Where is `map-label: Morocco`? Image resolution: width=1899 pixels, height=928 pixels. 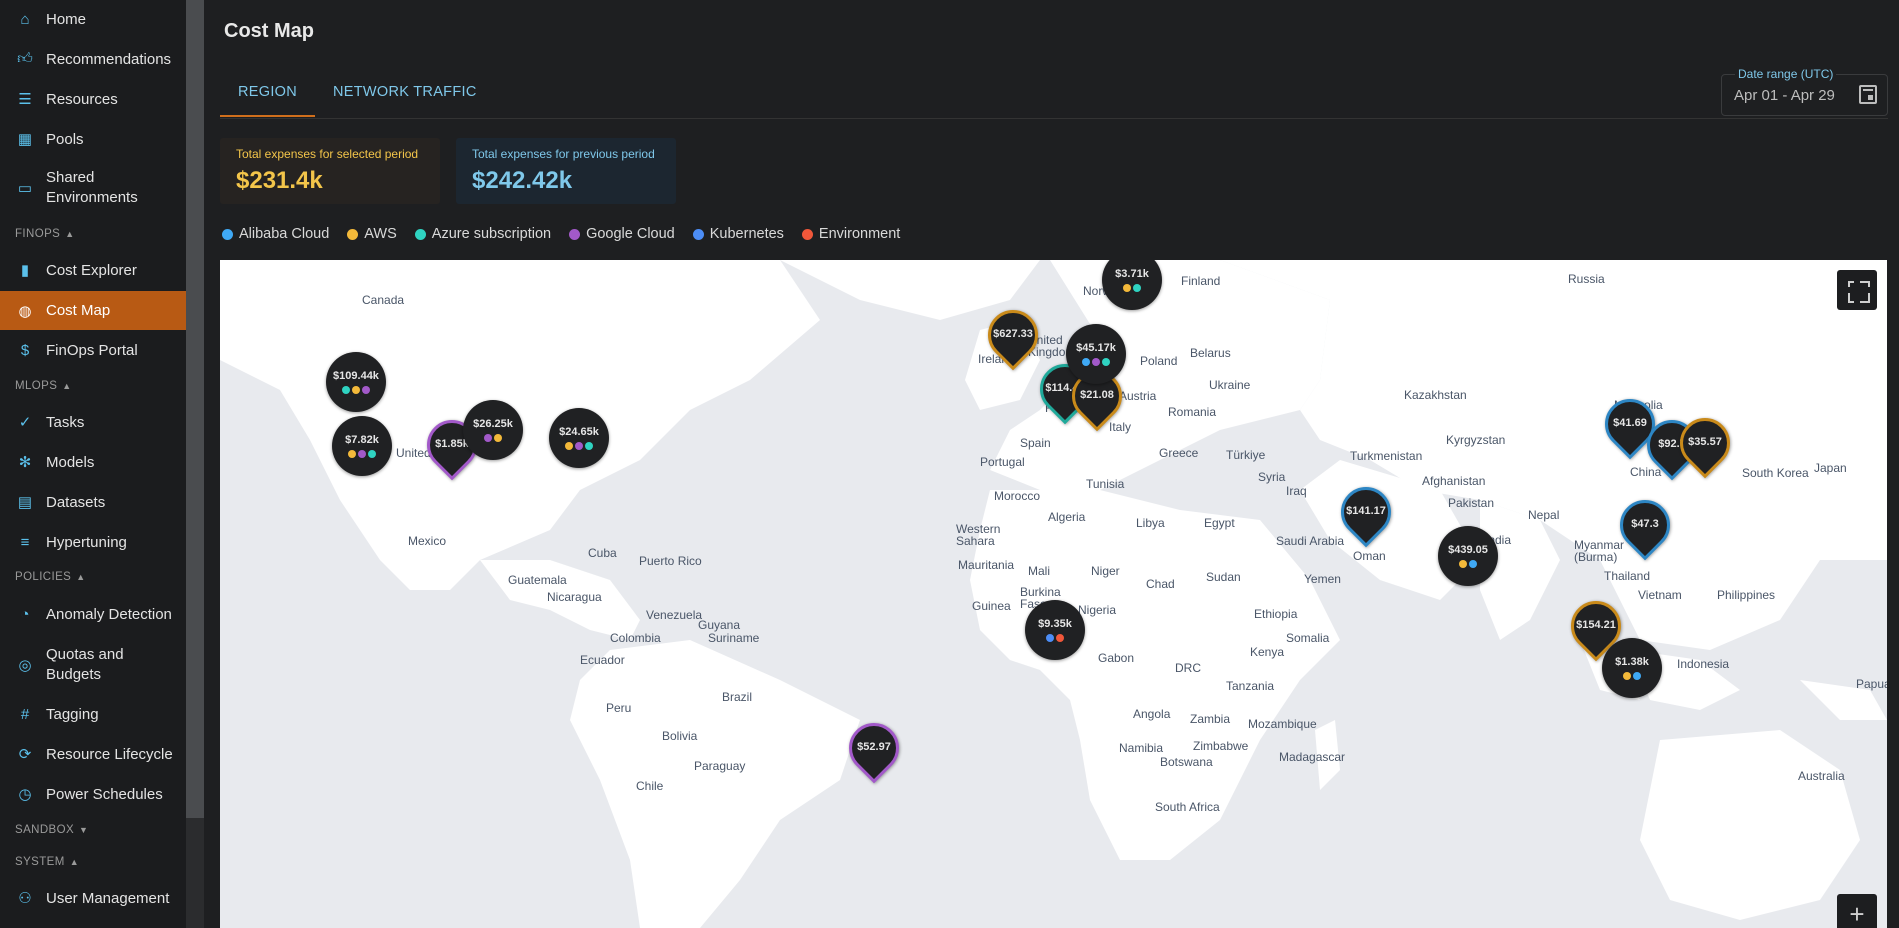
map-label: Morocco is located at coordinates (1017, 496).